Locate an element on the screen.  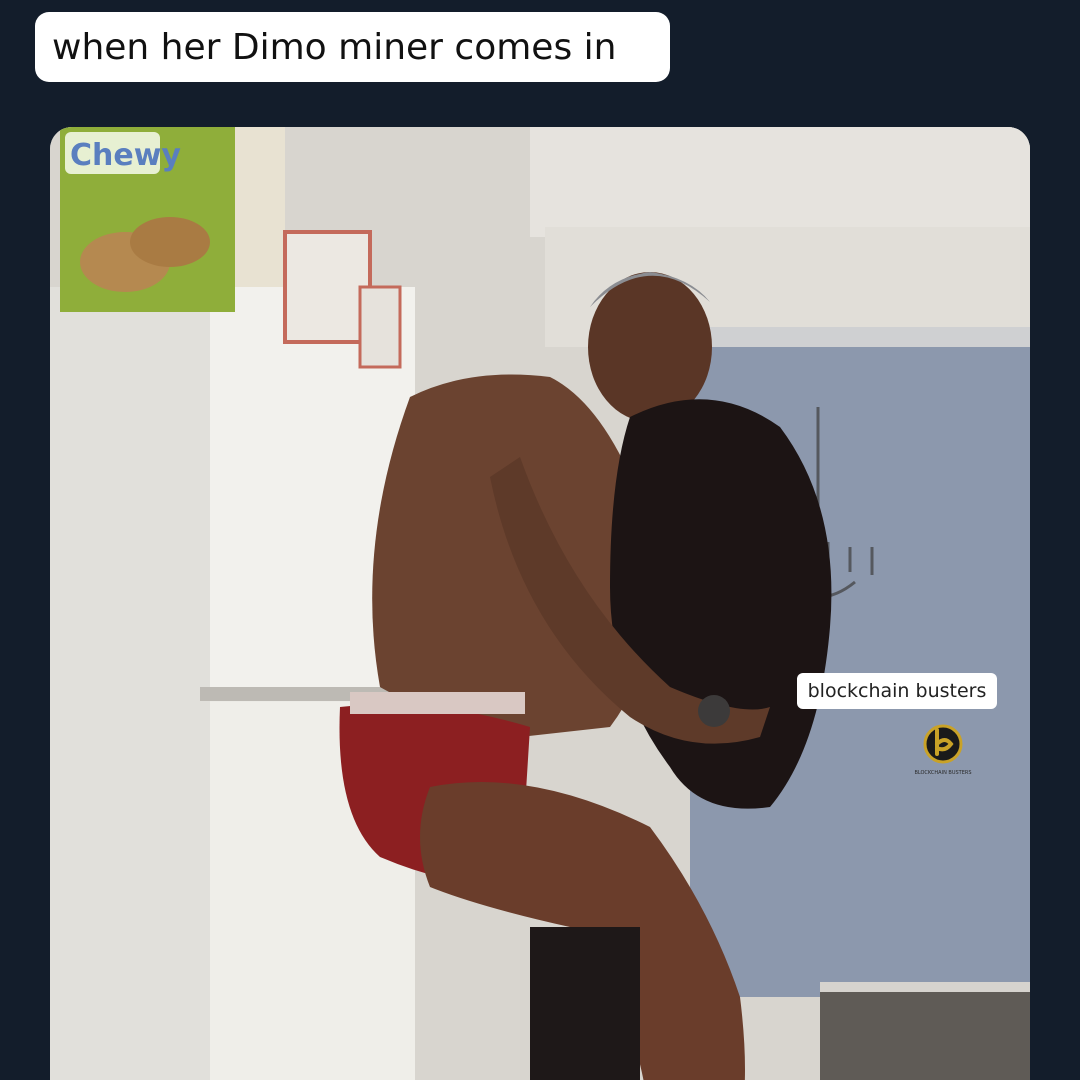
plastic-container-small is located at coordinates (380, 327).